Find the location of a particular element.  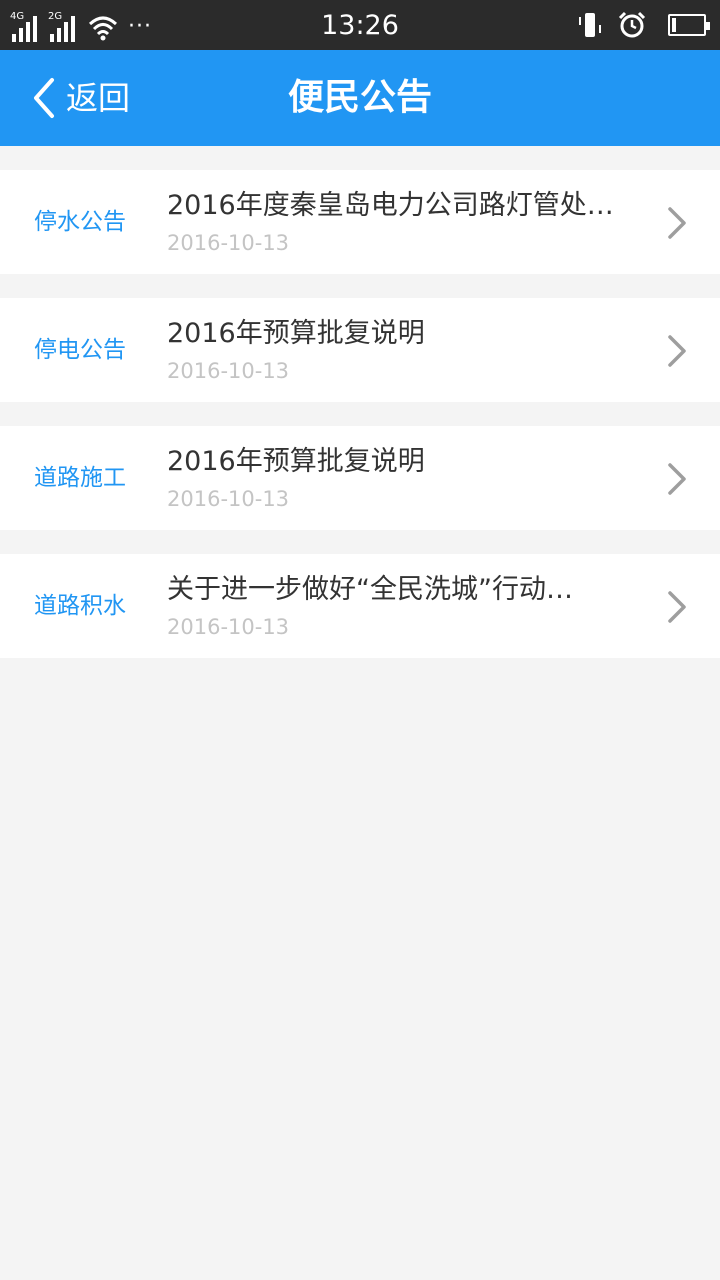

notice-category: 道路施工 is located at coordinates (80, 478).